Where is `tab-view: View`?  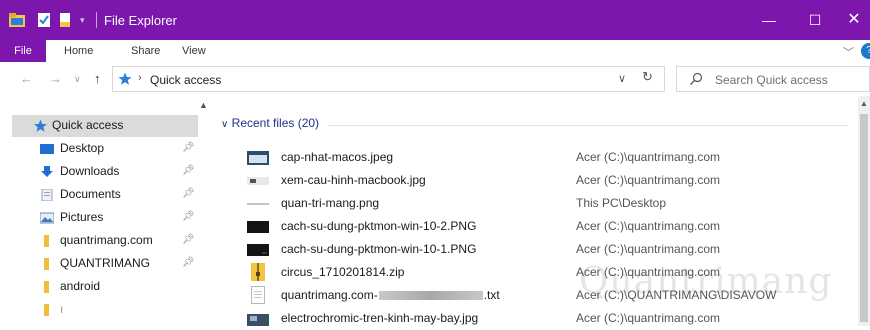
tab-view: View is located at coordinates (194, 51).